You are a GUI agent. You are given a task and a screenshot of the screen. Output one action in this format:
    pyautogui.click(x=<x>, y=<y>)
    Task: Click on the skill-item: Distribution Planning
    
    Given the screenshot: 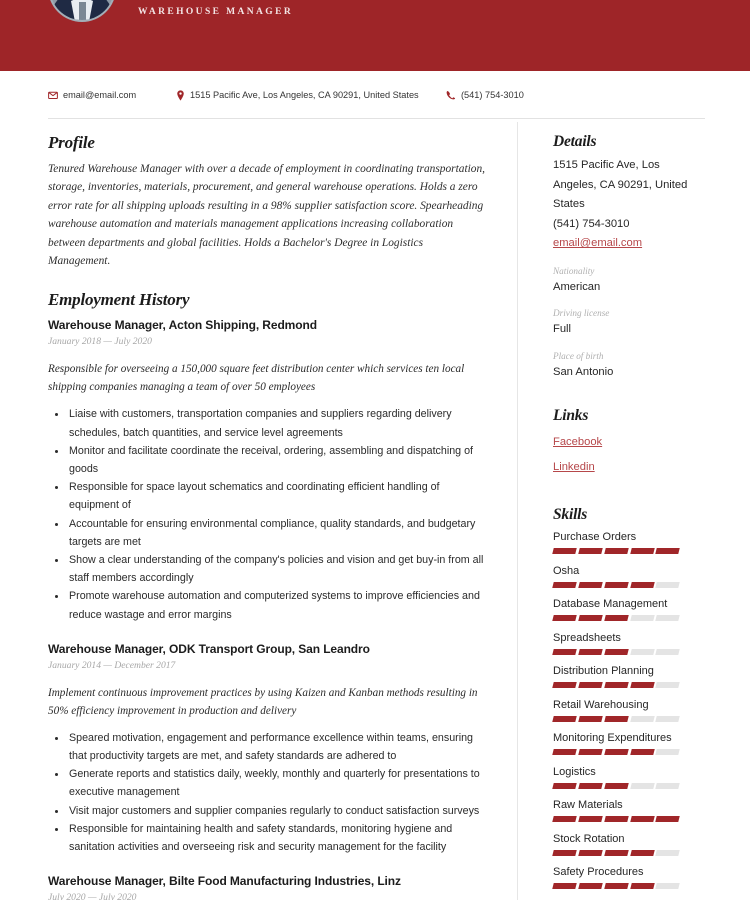 What is the action you would take?
    pyautogui.click(x=632, y=676)
    